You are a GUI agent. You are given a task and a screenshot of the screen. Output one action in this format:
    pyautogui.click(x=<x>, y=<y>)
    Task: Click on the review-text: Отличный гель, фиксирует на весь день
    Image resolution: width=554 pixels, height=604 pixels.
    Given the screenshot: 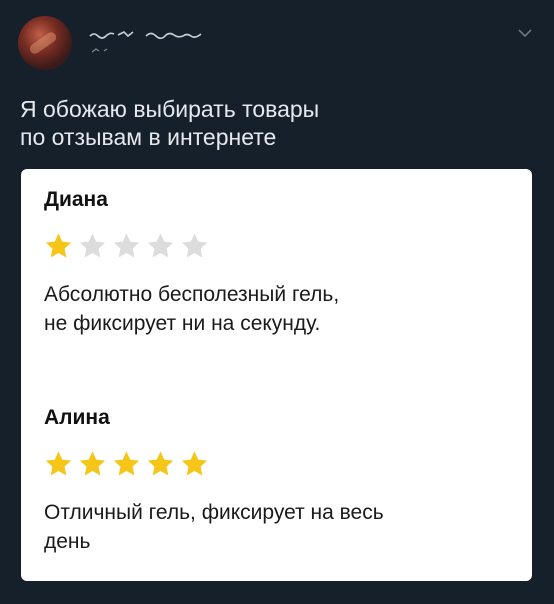 What is the action you would take?
    pyautogui.click(x=214, y=527)
    